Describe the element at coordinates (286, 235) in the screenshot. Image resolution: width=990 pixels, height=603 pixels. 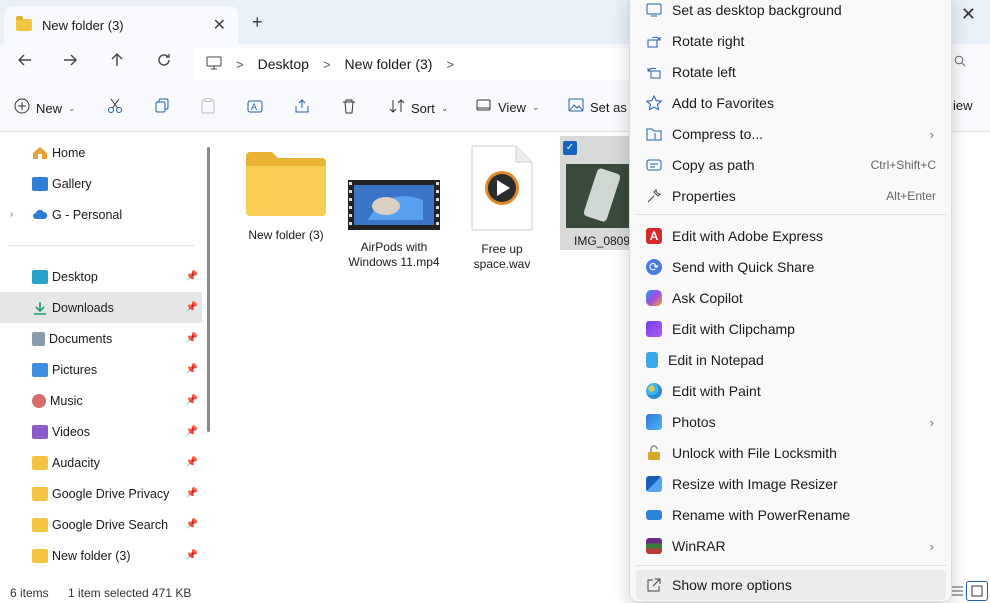
I see `file-name: New folder (3)` at that location.